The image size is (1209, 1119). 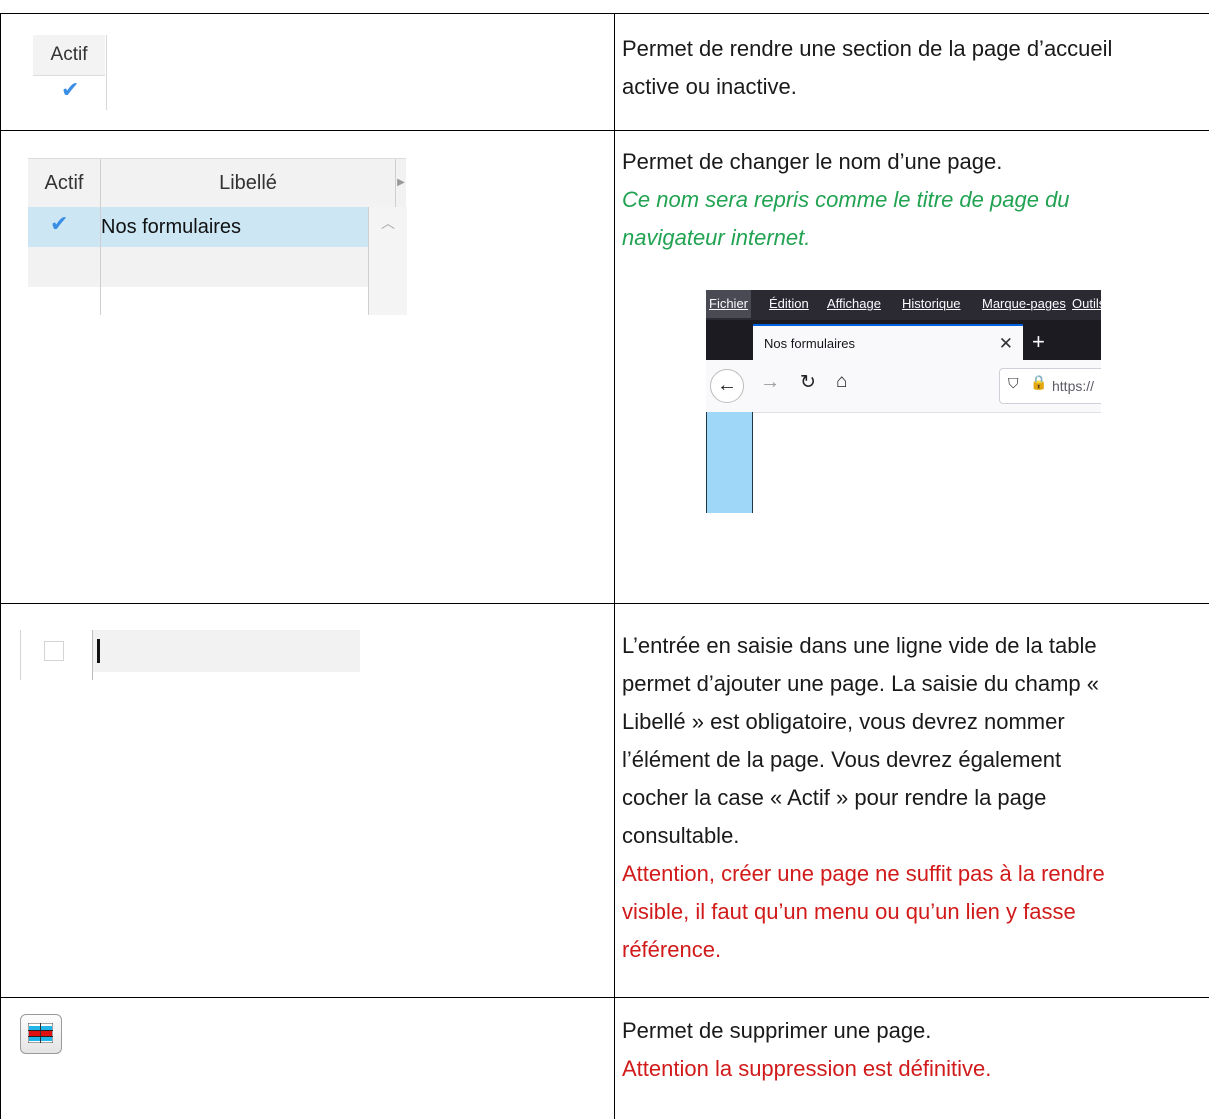 What do you see at coordinates (69, 55) in the screenshot?
I see `actif-header: Actif` at bounding box center [69, 55].